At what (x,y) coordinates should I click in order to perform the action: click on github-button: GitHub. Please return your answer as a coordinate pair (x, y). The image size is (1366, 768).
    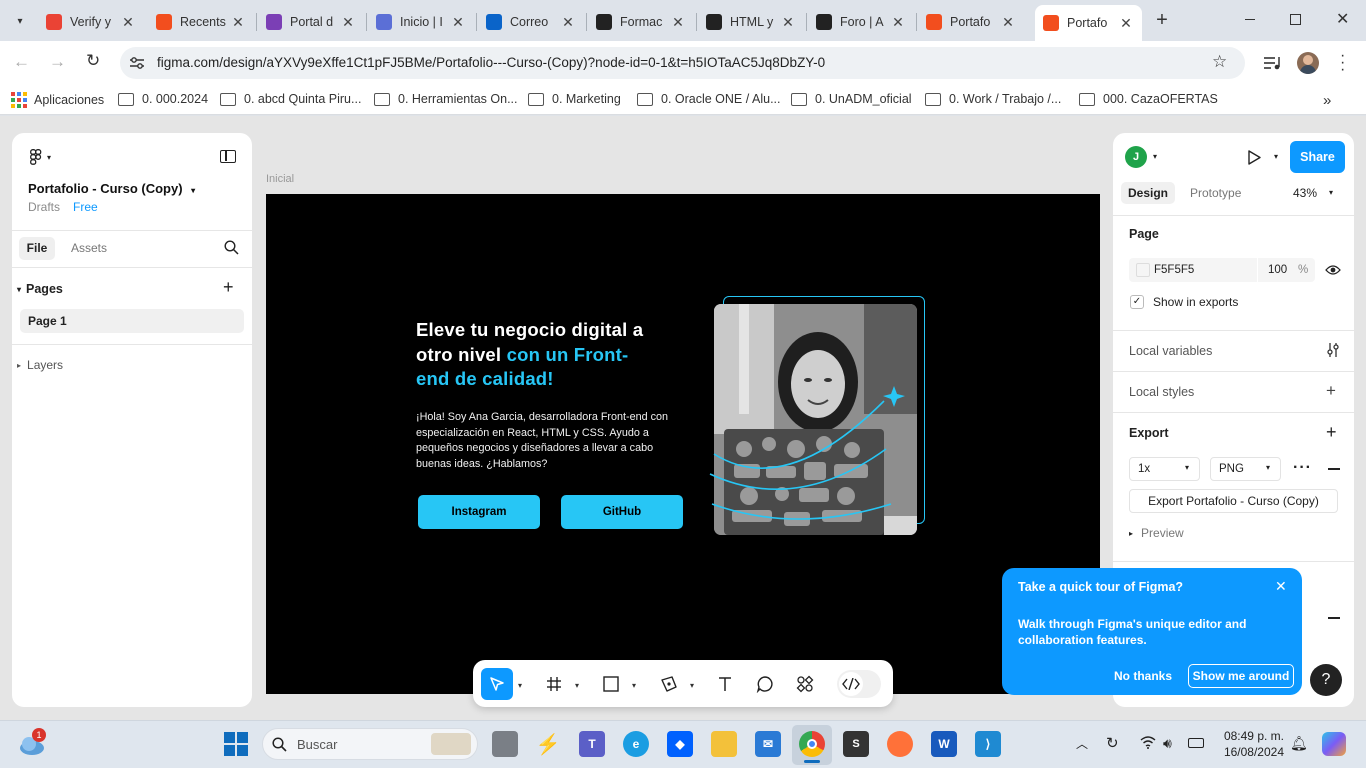
    Looking at the image, I should click on (622, 512).